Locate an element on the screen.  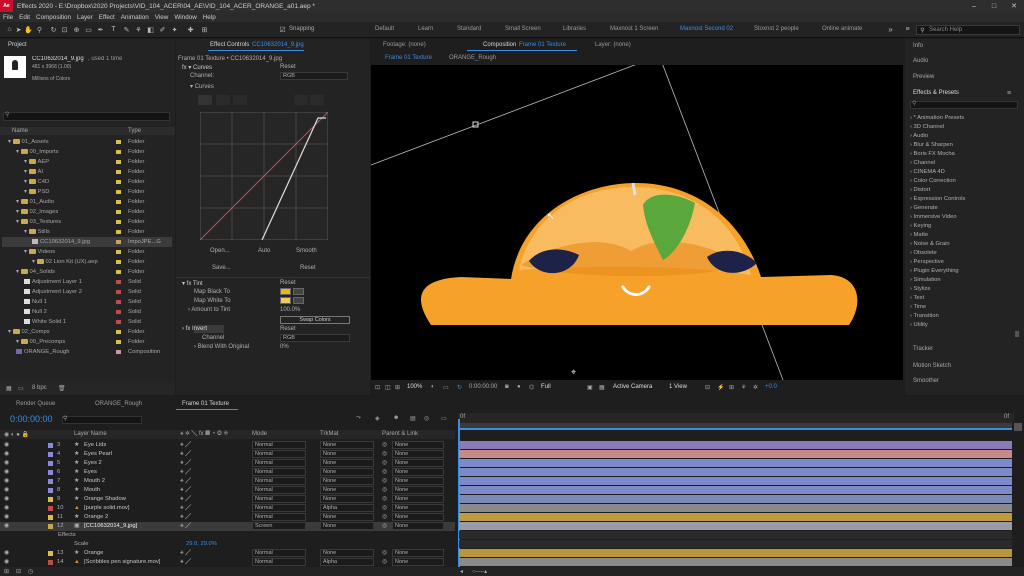
orange-rough-tab: ORANGE_Rough is located at coordinates (118, 404).